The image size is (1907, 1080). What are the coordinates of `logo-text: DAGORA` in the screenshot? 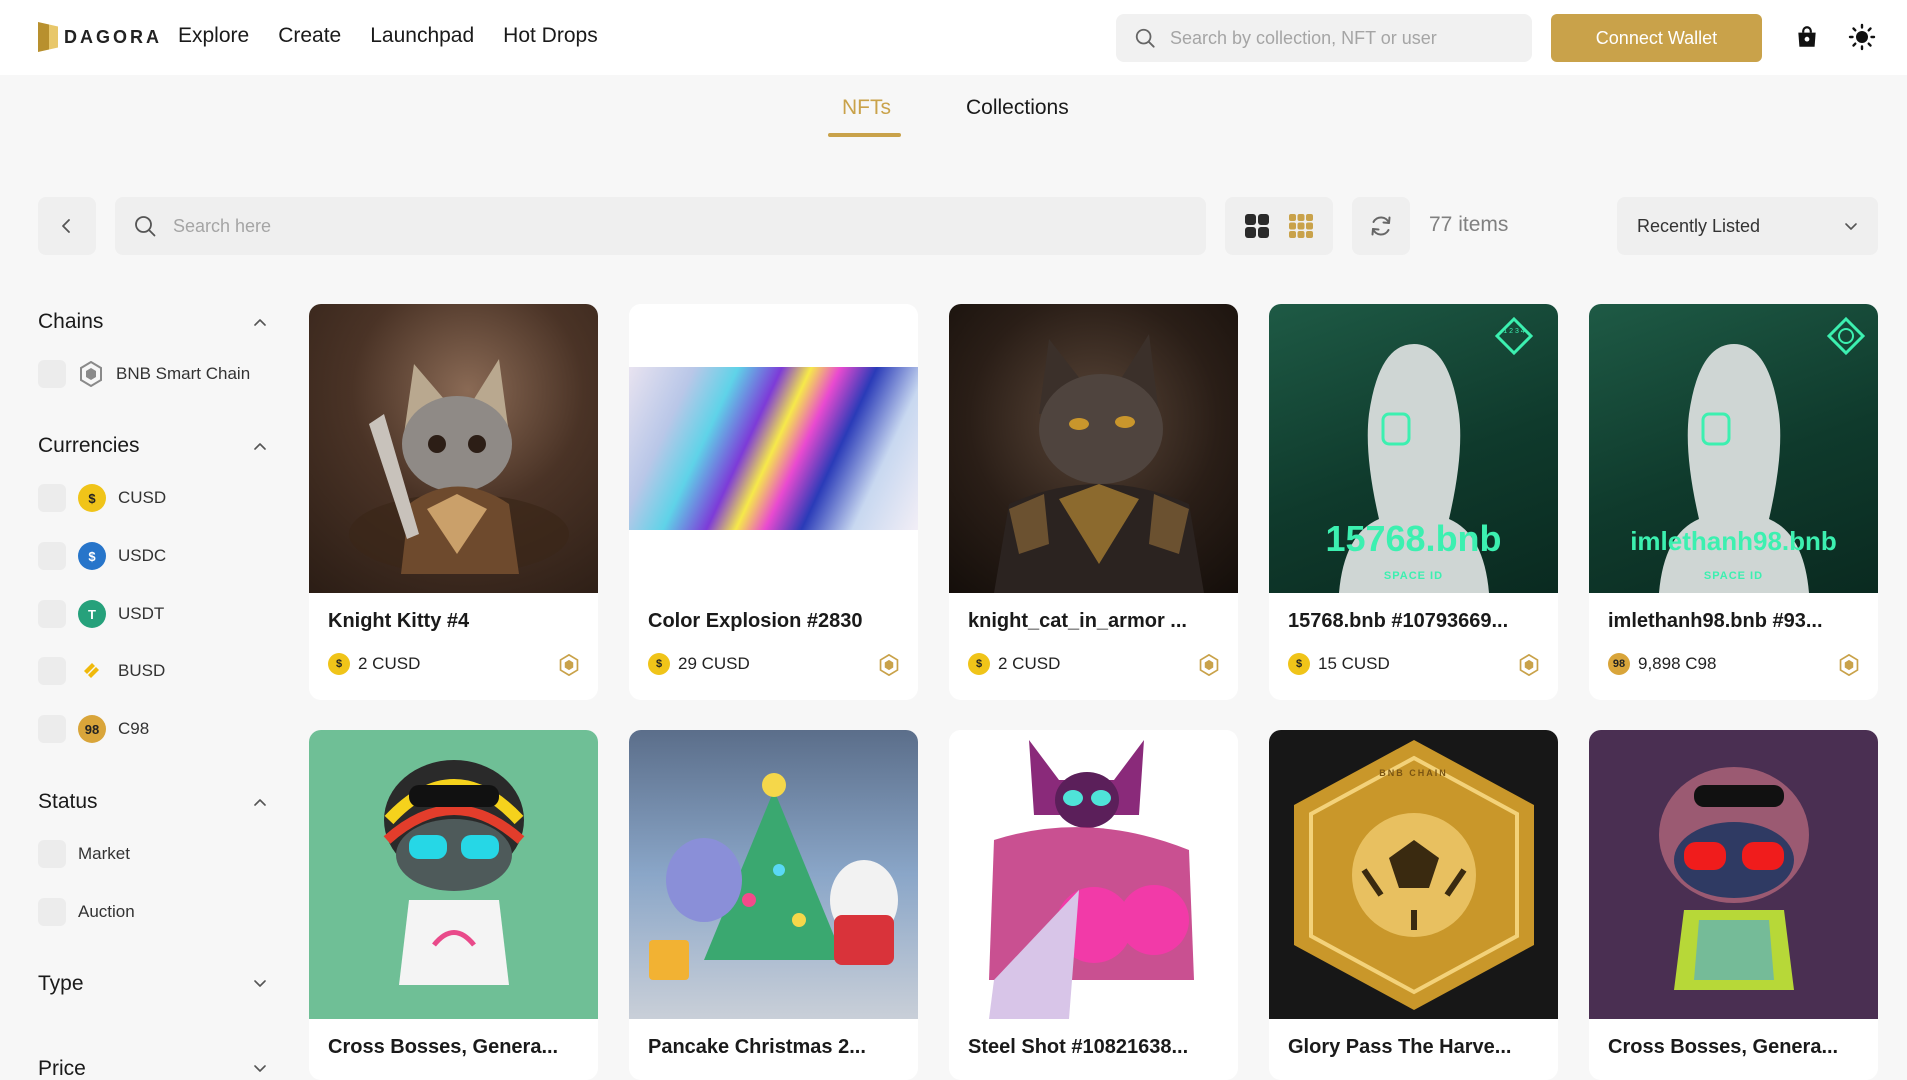 It's located at (113, 36).